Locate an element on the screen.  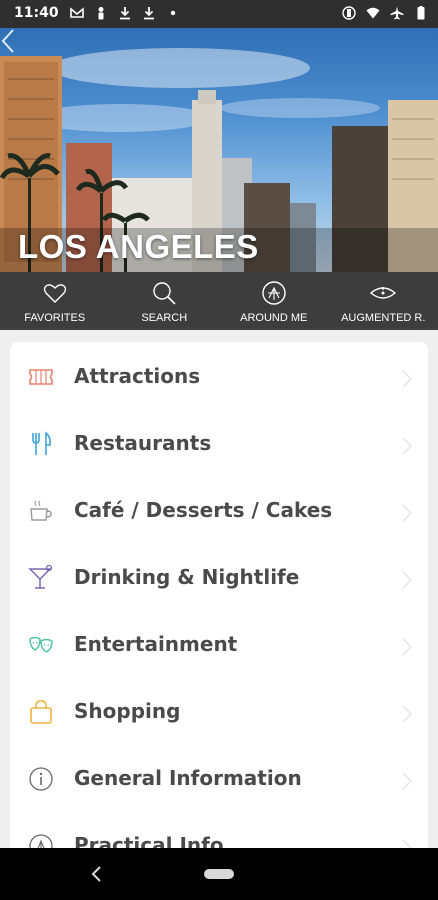
search-icon is located at coordinates (164, 293).